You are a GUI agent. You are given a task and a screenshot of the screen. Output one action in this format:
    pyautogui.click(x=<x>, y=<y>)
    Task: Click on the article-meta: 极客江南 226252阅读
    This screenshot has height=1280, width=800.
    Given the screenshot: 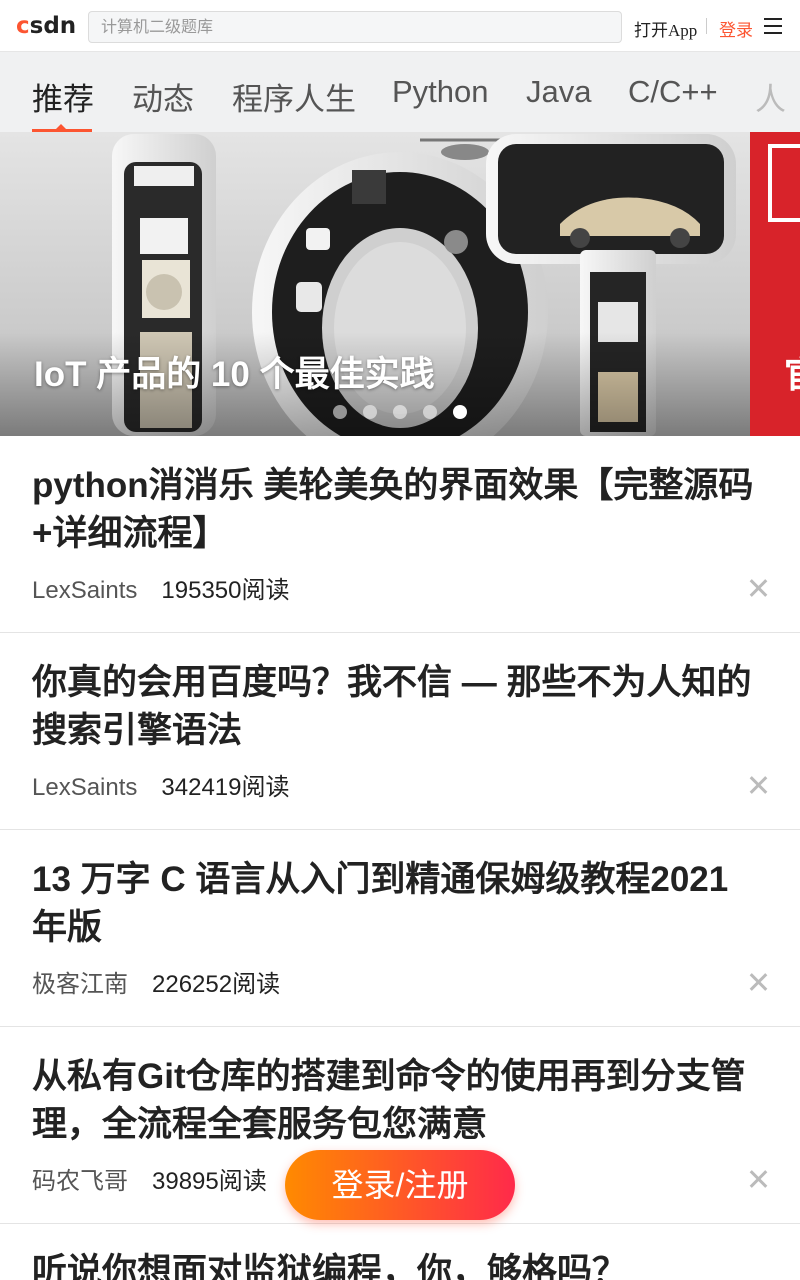 What is the action you would take?
    pyautogui.click(x=156, y=985)
    